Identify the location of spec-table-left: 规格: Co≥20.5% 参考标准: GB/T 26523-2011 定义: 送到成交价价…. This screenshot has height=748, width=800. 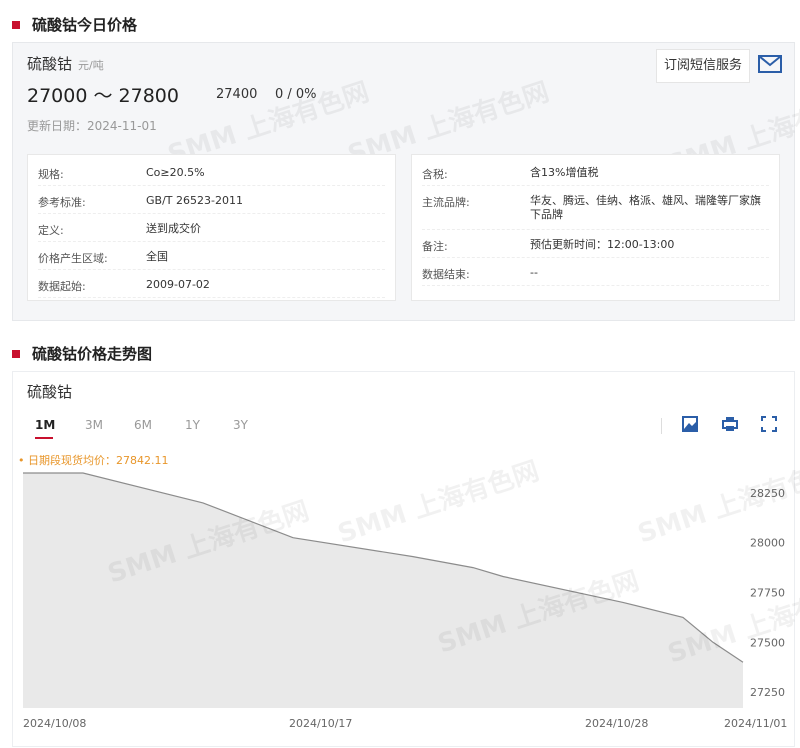
(211, 227).